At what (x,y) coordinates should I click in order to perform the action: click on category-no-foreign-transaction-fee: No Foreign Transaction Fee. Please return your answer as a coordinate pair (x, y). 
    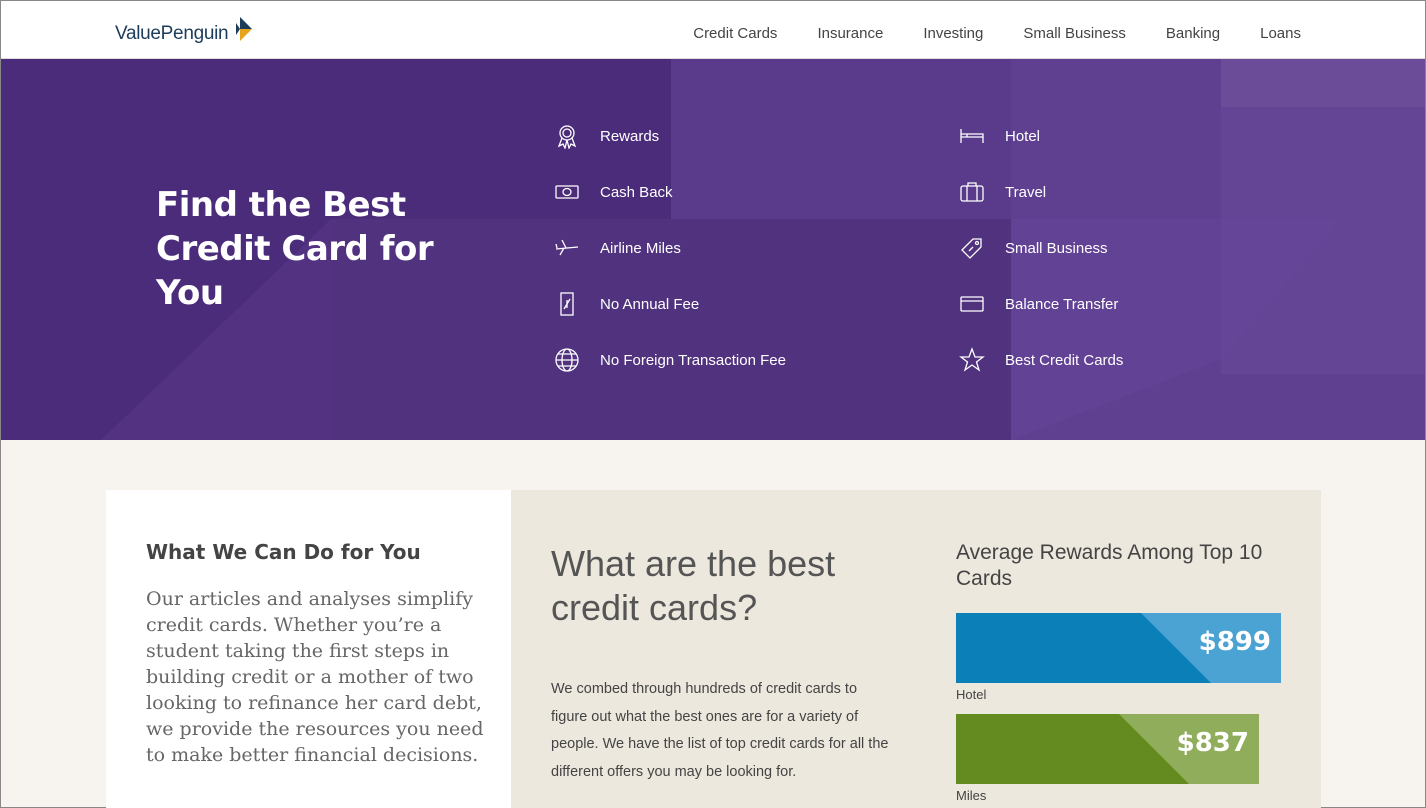
    Looking at the image, I should click on (670, 360).